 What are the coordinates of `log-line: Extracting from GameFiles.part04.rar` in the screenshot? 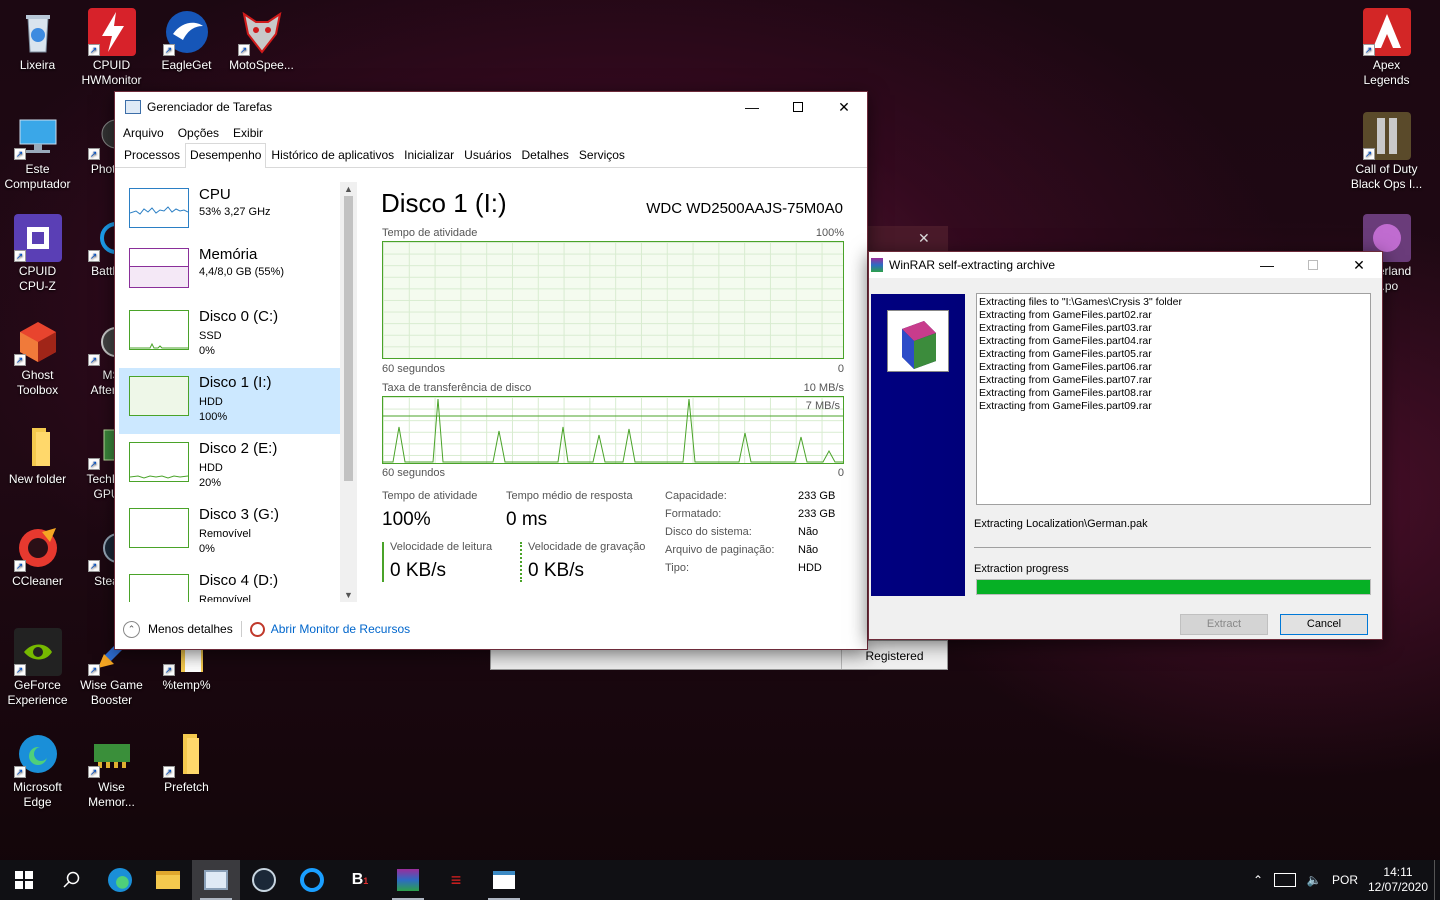 It's located at (1065, 341).